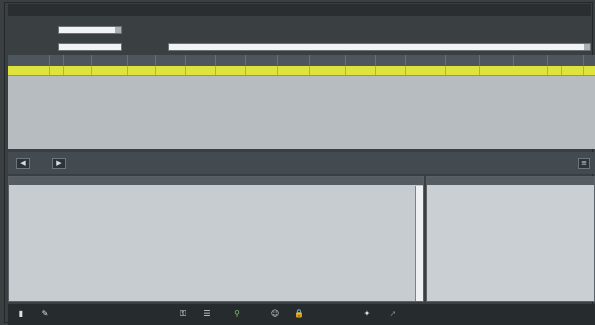  What do you see at coordinates (275, 314) in the screenshot?
I see `user-icon: ☺` at bounding box center [275, 314].